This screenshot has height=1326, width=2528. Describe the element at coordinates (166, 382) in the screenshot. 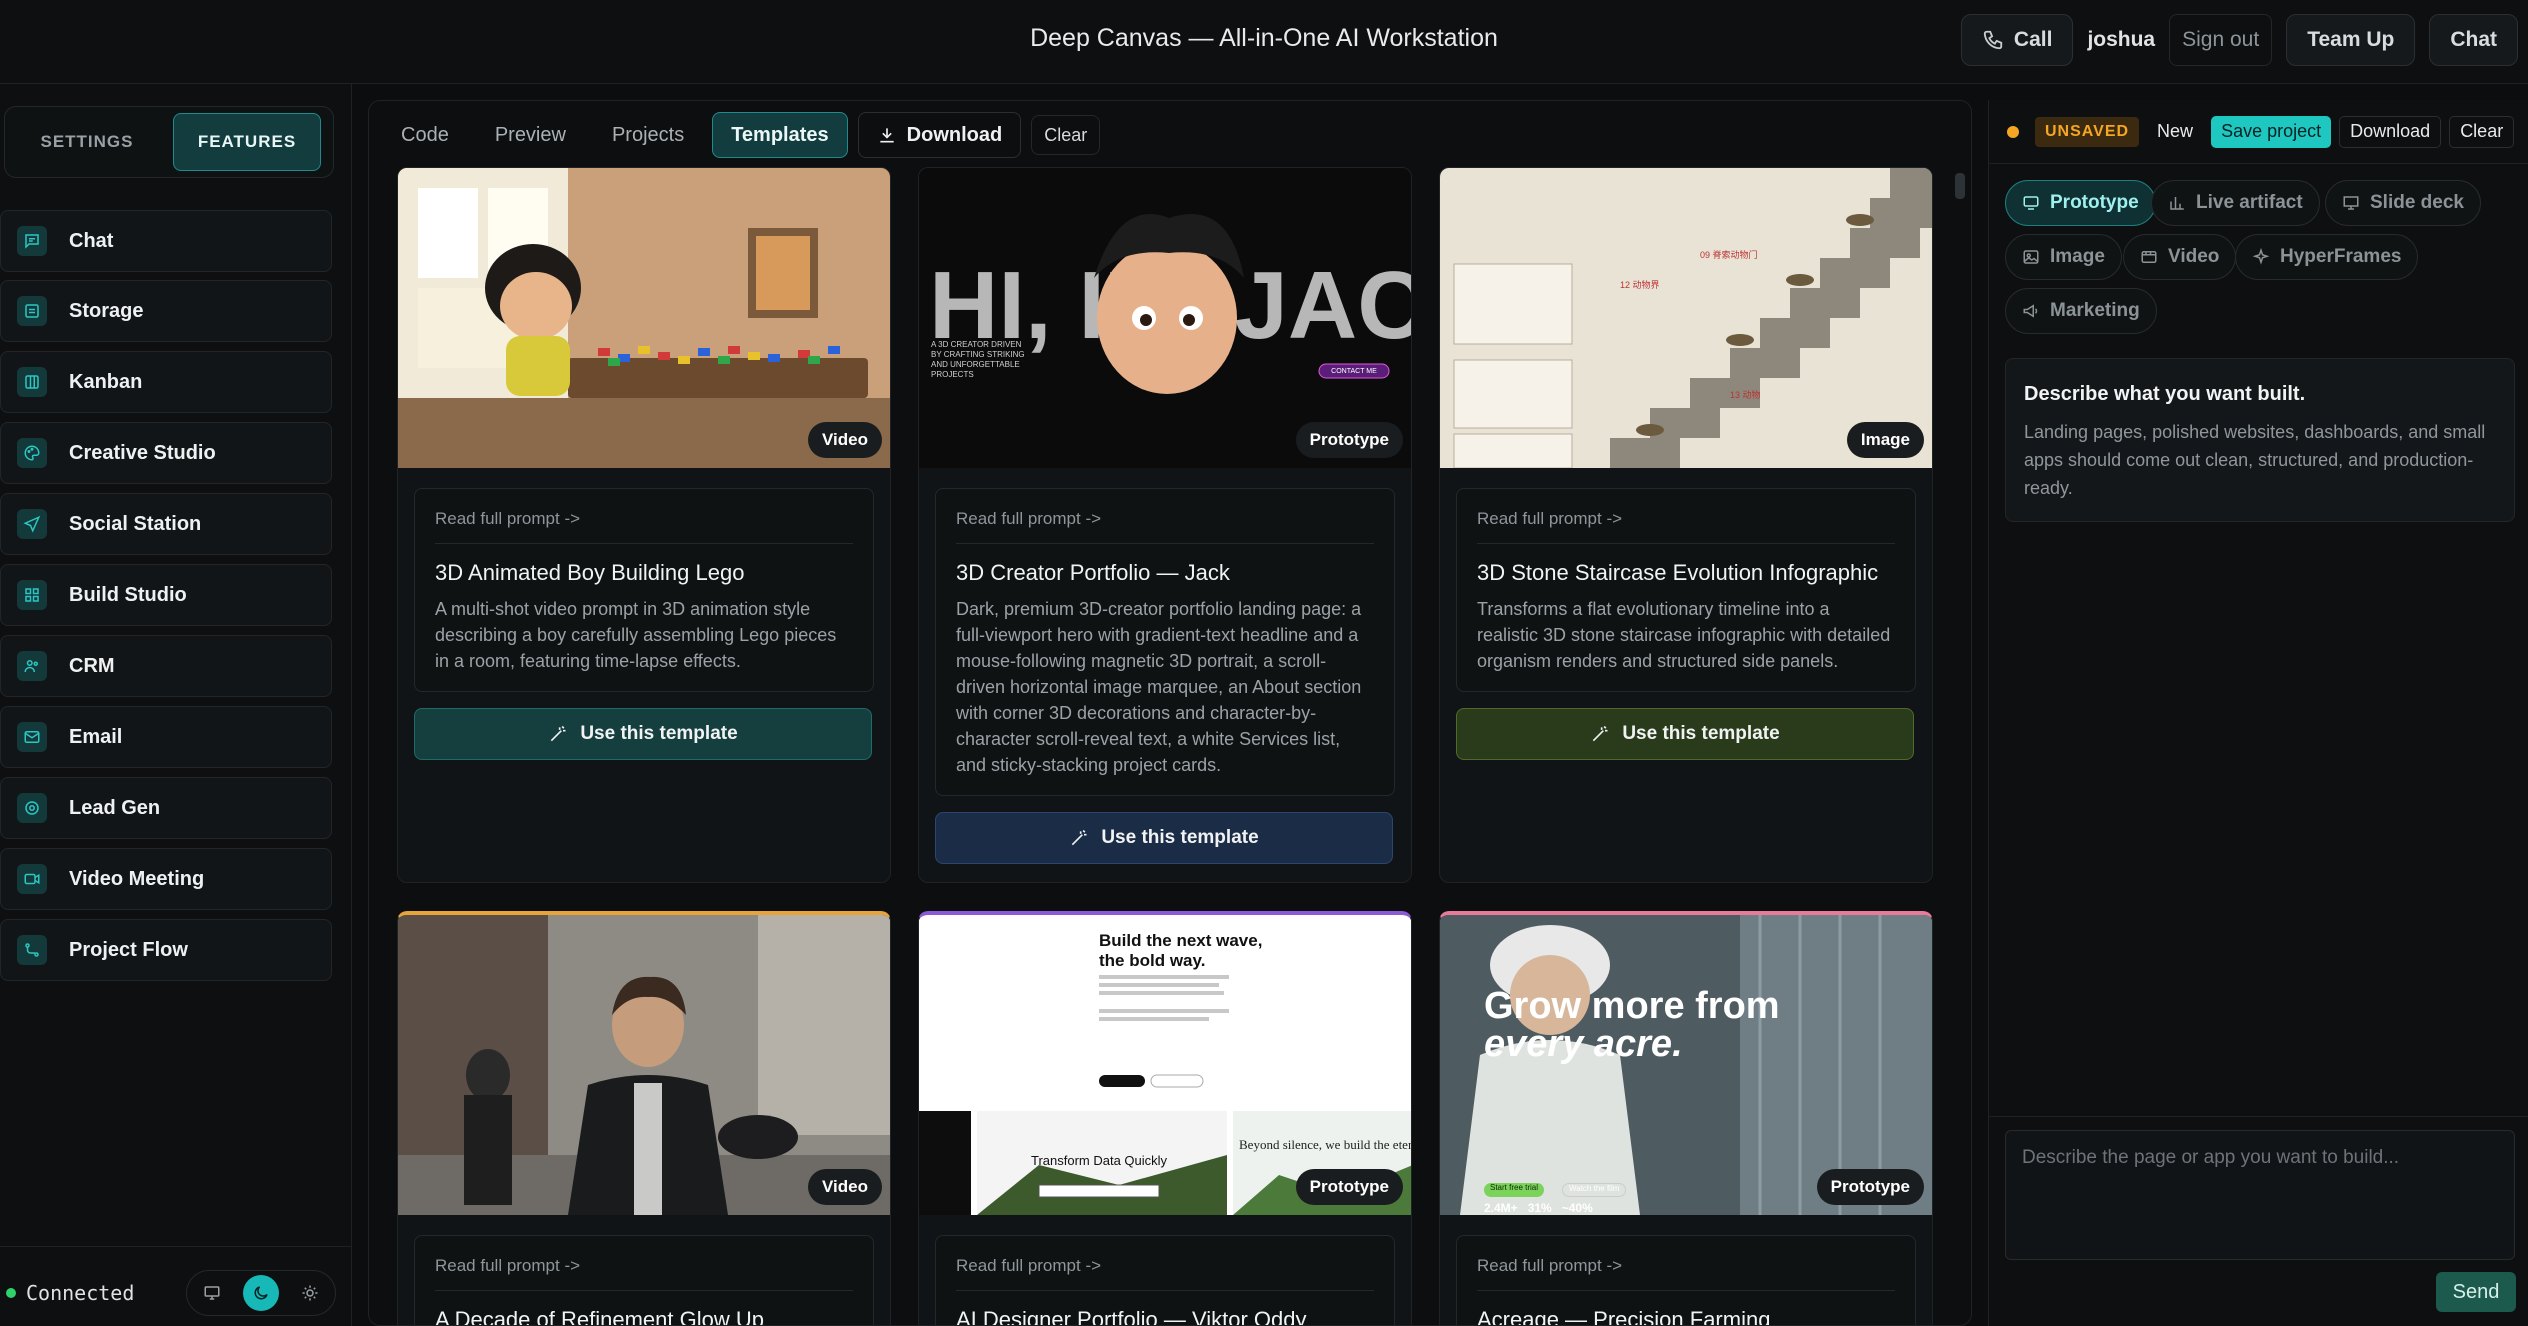

I see `sidebar-item-kanban: Kanban` at that location.